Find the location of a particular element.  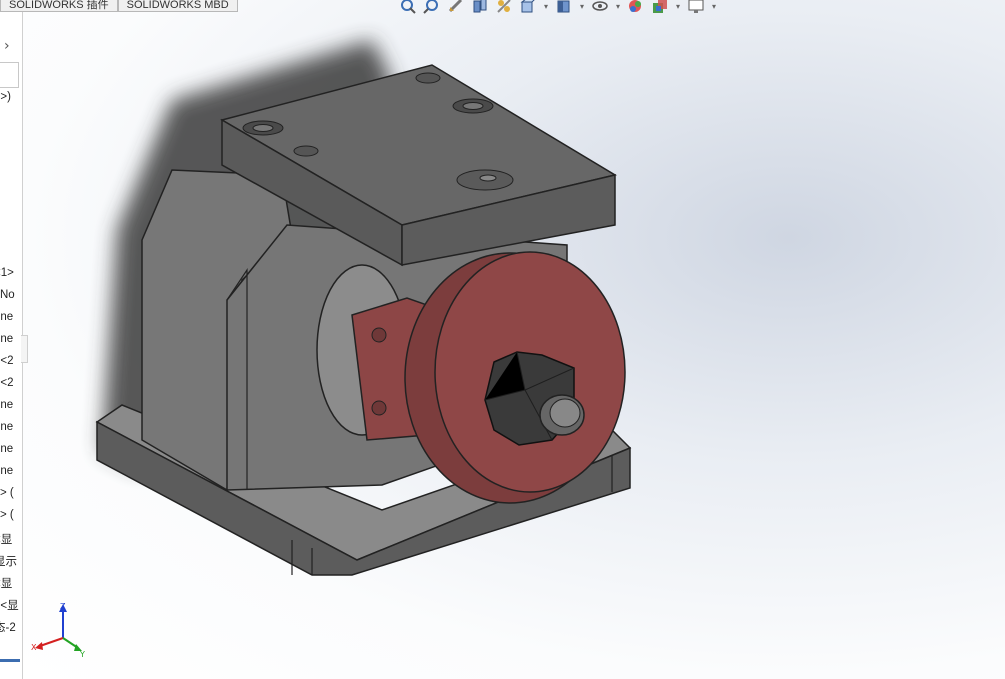

chevron-right-icon: › is located at coordinates (7, 46).